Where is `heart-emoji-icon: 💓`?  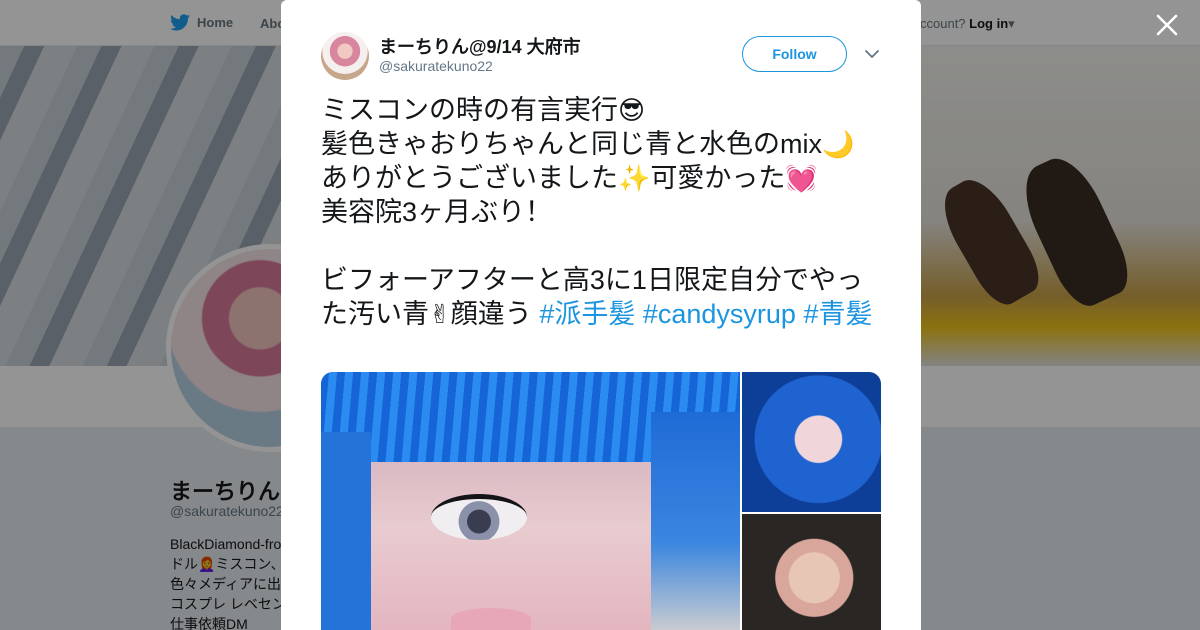 heart-emoji-icon: 💓 is located at coordinates (801, 178).